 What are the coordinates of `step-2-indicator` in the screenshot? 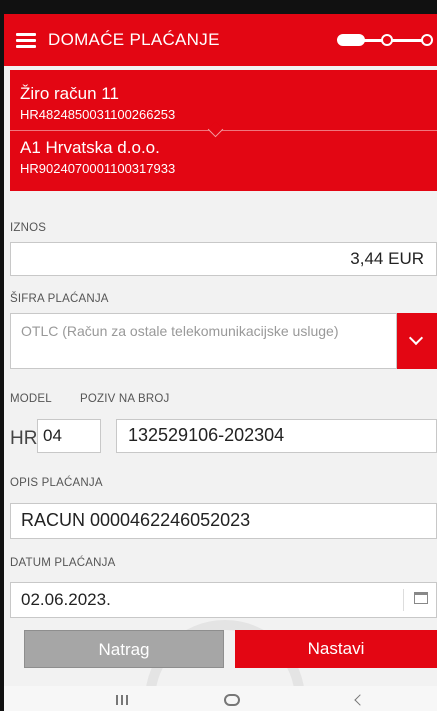 It's located at (387, 40).